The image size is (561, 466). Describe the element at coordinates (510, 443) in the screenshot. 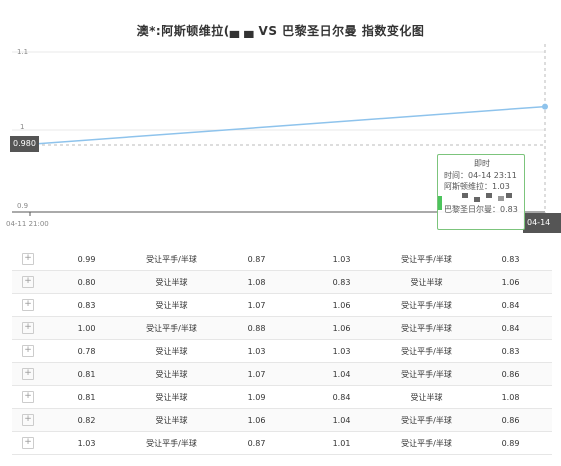

I see `table-cell: 0.89` at that location.